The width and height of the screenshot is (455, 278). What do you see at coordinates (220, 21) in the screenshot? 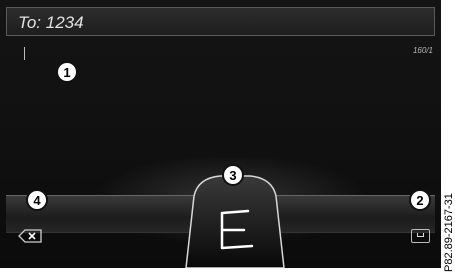
I see `recipient-field: To: 1234` at bounding box center [220, 21].